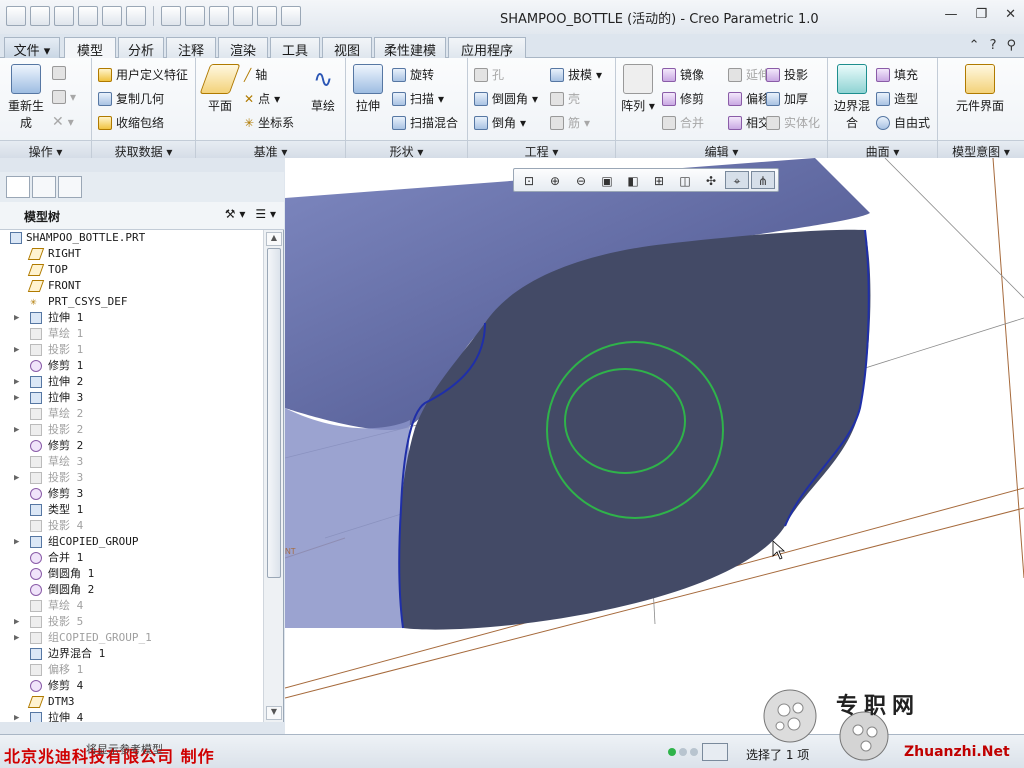  I want to click on close-window-icon, so click(136, 16).